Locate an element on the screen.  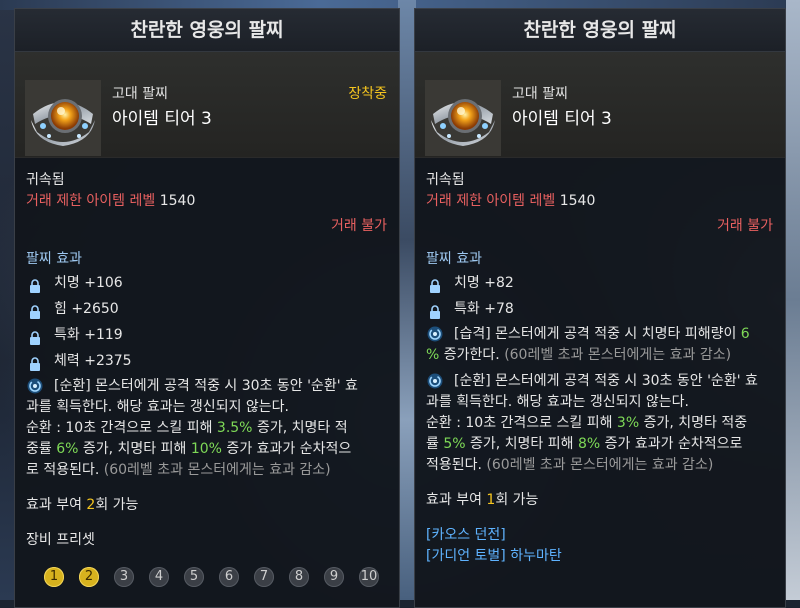
item-header: 고대 팔찌 아이템 티어 3 장착중 is located at coordinates (207, 105).